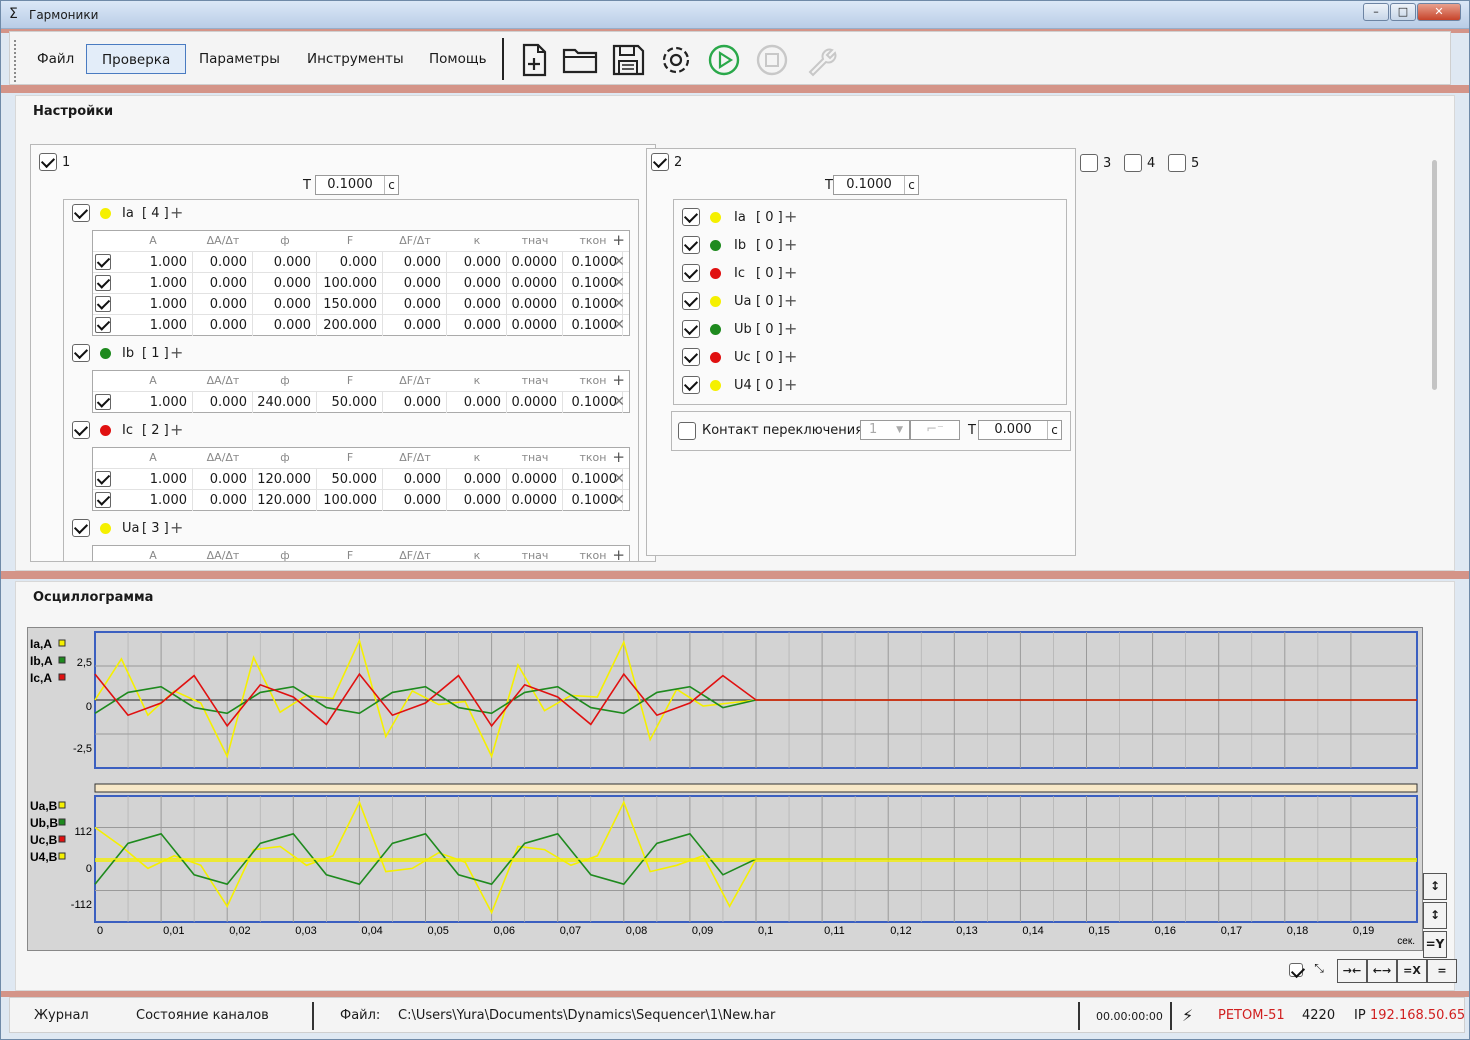 The width and height of the screenshot is (1470, 1040). Describe the element at coordinates (1435, 944) in the screenshot. I see `y-scale-button: =Y` at that location.